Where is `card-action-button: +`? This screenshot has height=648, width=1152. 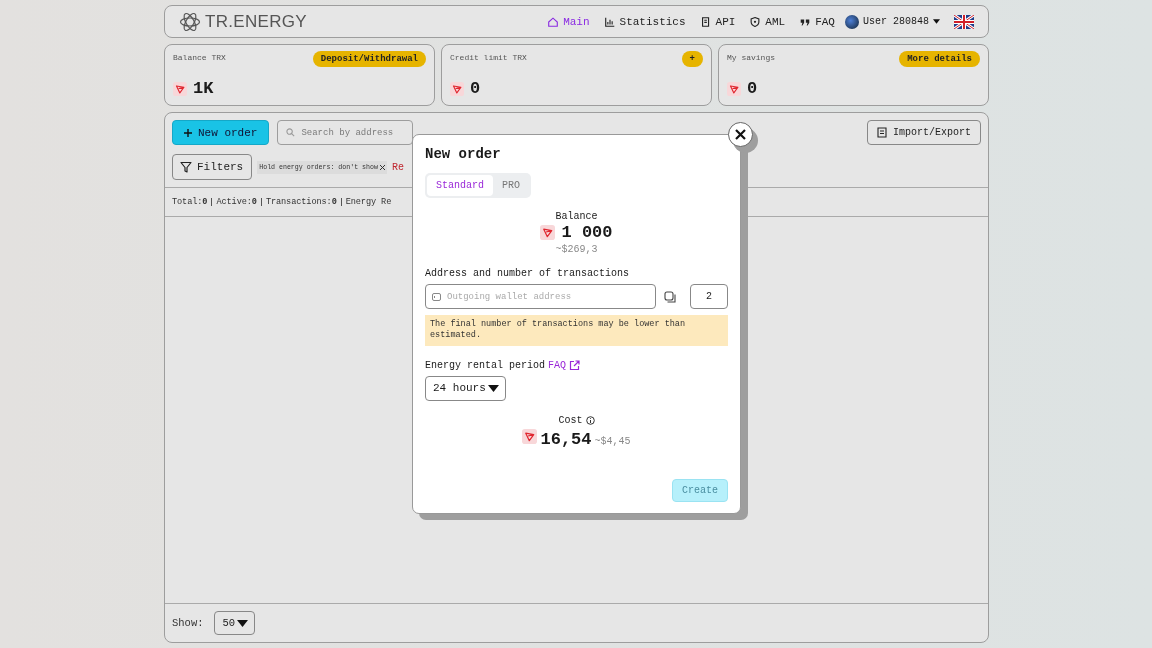 card-action-button: + is located at coordinates (692, 59).